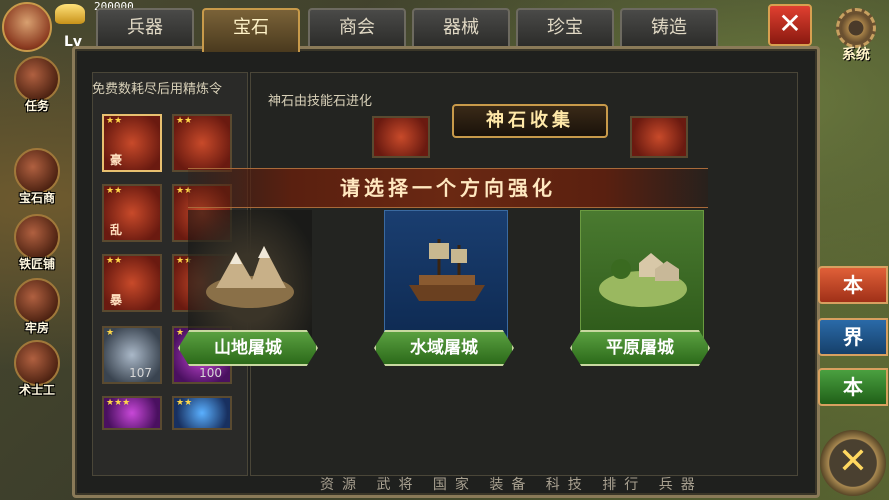 The height and width of the screenshot is (500, 889). I want to click on side-item-mage: 术士工, so click(37, 369).